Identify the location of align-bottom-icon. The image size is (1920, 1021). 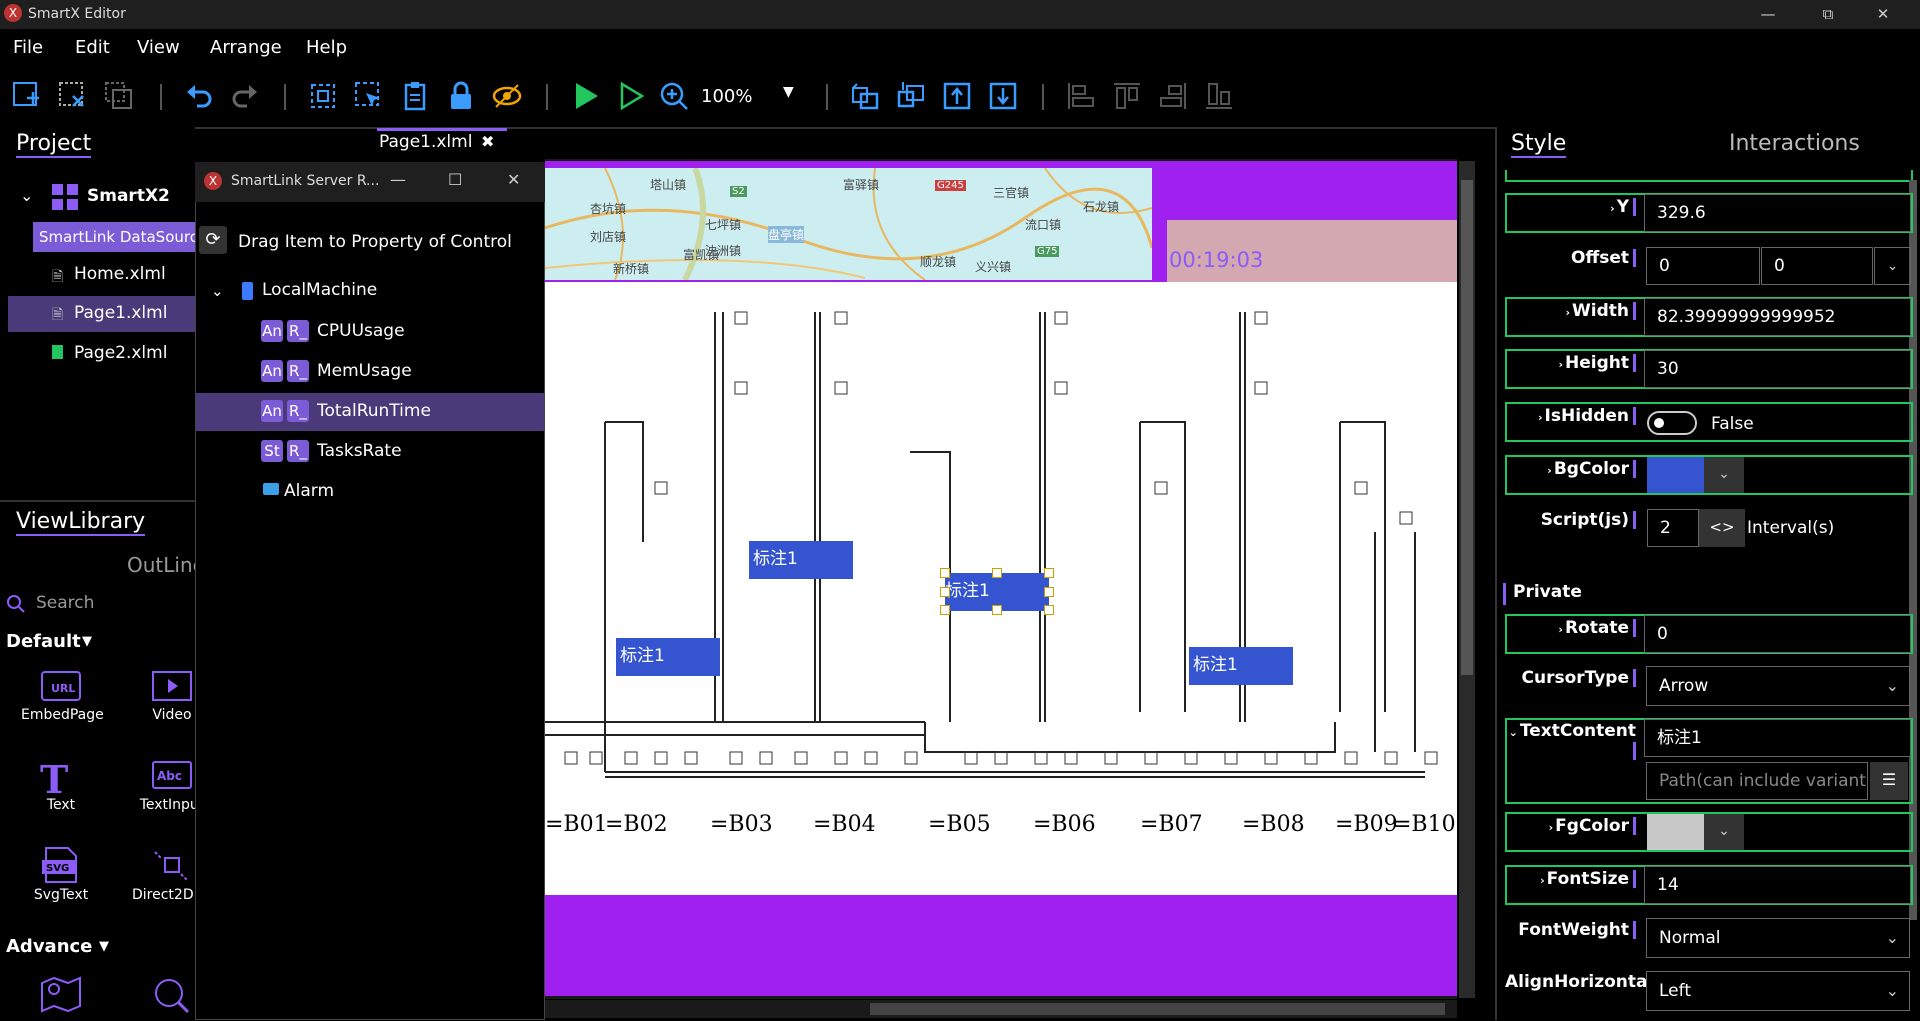
(1219, 96).